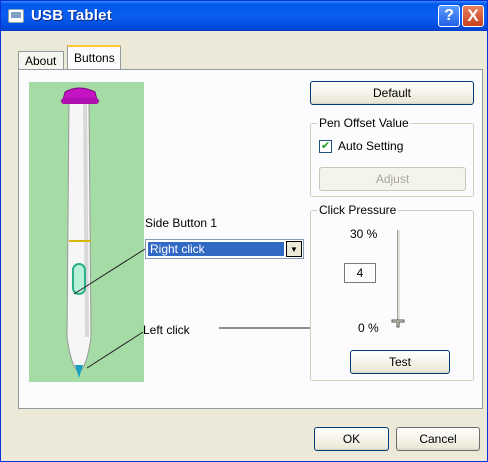 The height and width of the screenshot is (462, 488). I want to click on tab-buttons: Buttons, so click(94, 57).